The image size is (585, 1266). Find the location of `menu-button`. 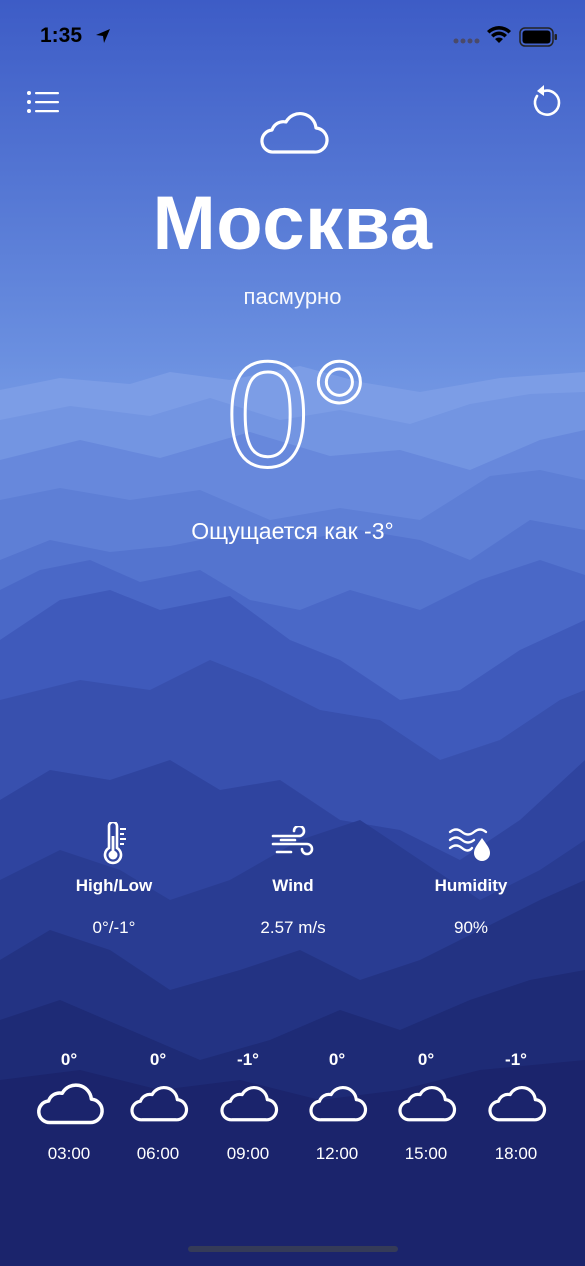

menu-button is located at coordinates (44, 104).